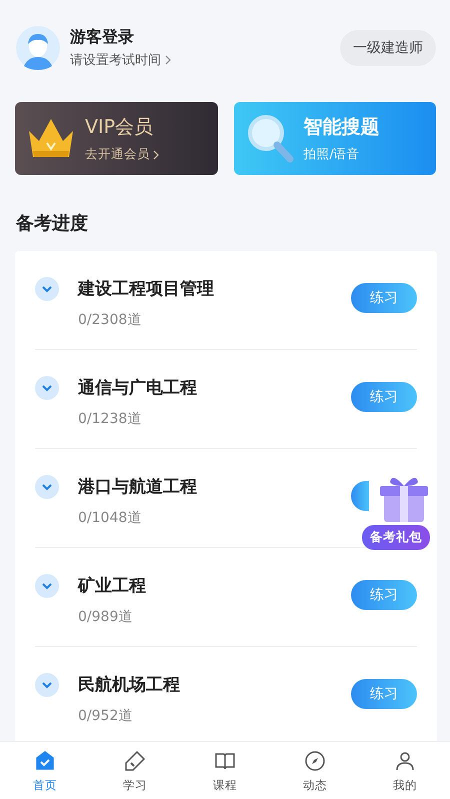 This screenshot has height=799, width=450. Describe the element at coordinates (138, 388) in the screenshot. I see `subject-name: 通信与广电工程` at that location.